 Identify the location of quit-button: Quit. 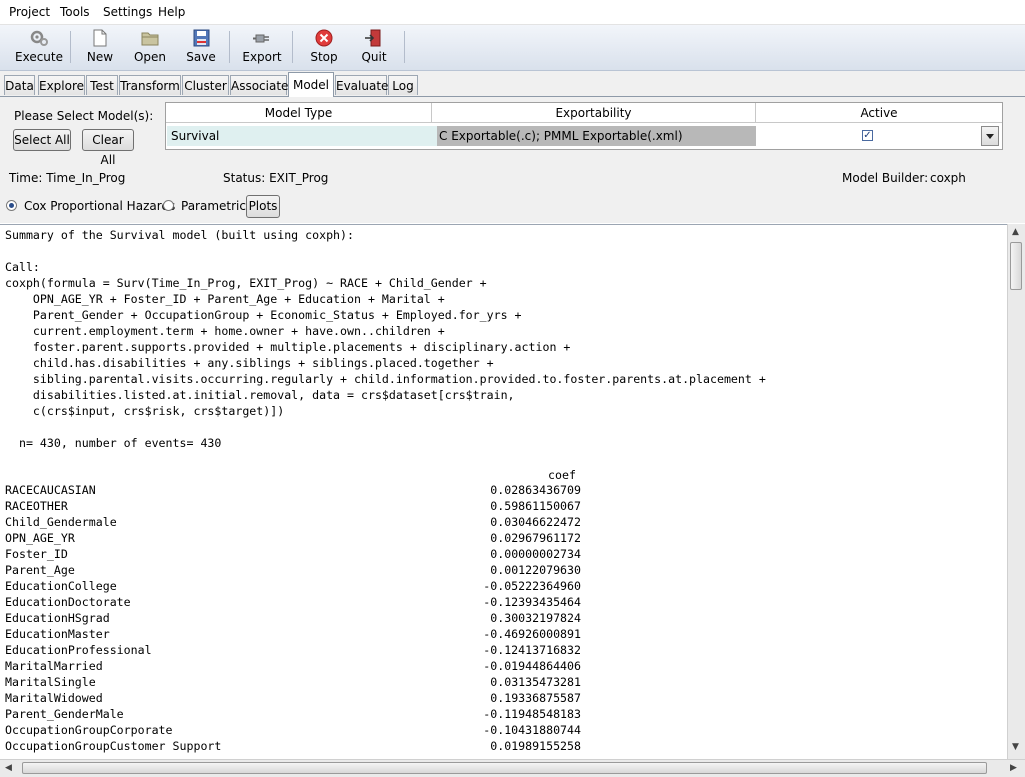
(374, 47).